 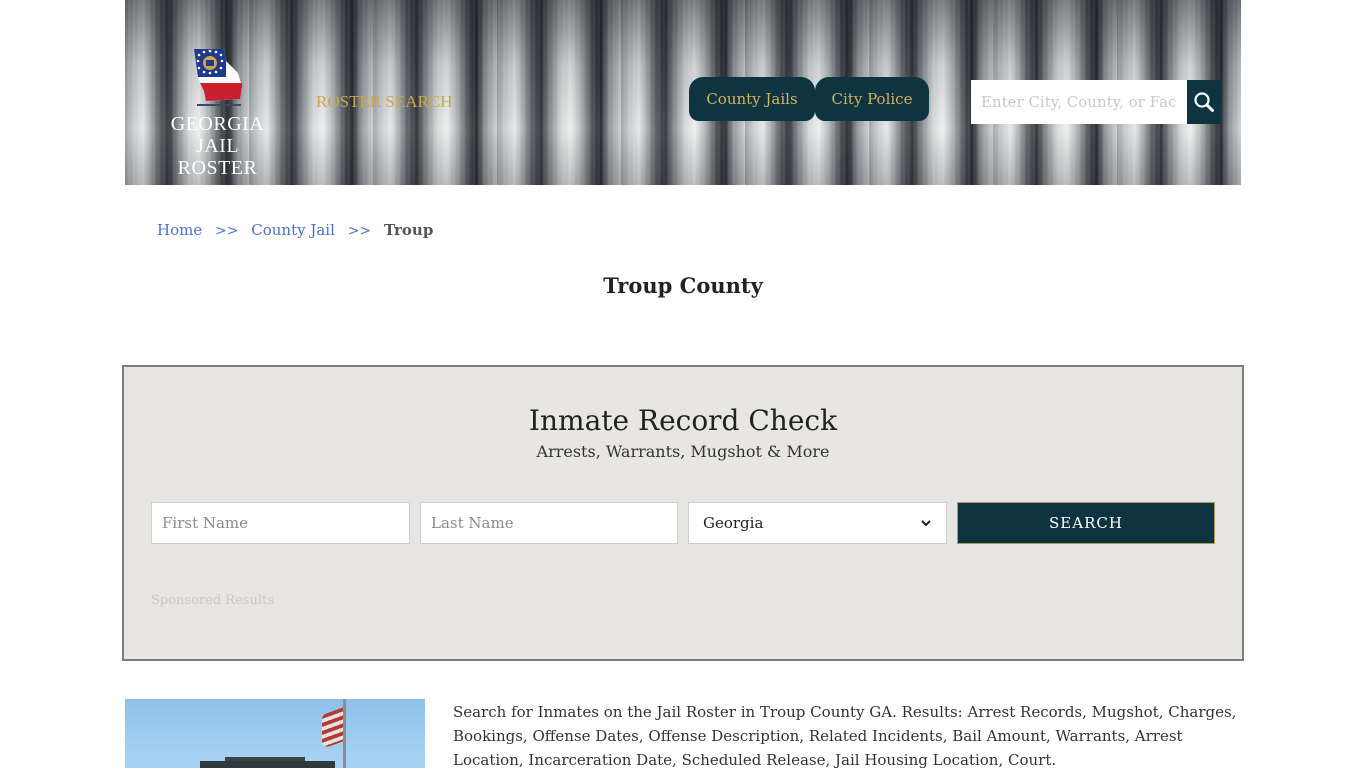 I want to click on first-name-input, so click(x=280, y=523).